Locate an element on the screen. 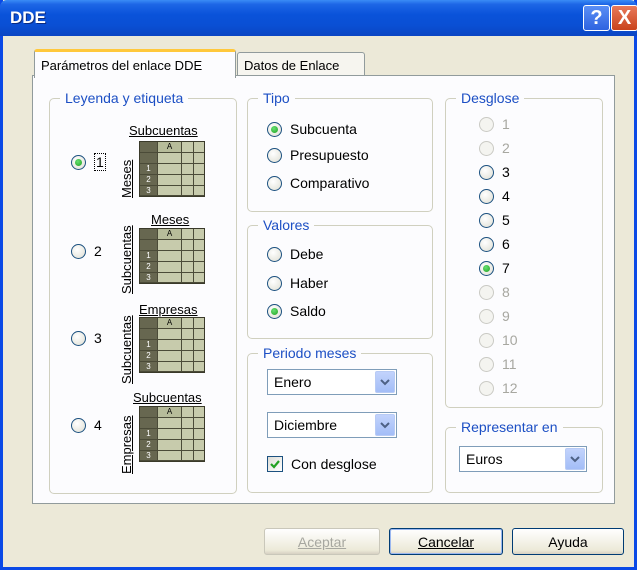 This screenshot has width=637, height=570. con-desglose-checkbox: Con desglose is located at coordinates (322, 464).